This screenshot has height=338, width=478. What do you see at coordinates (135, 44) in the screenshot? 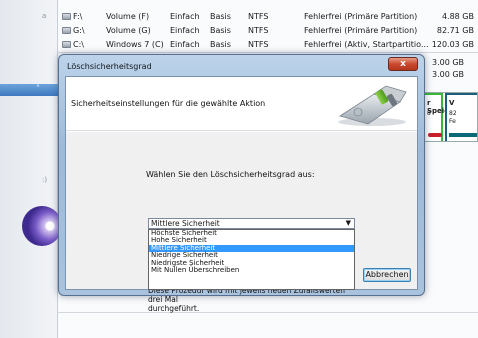
I see `cell-name: Windows 7 (C)` at bounding box center [135, 44].